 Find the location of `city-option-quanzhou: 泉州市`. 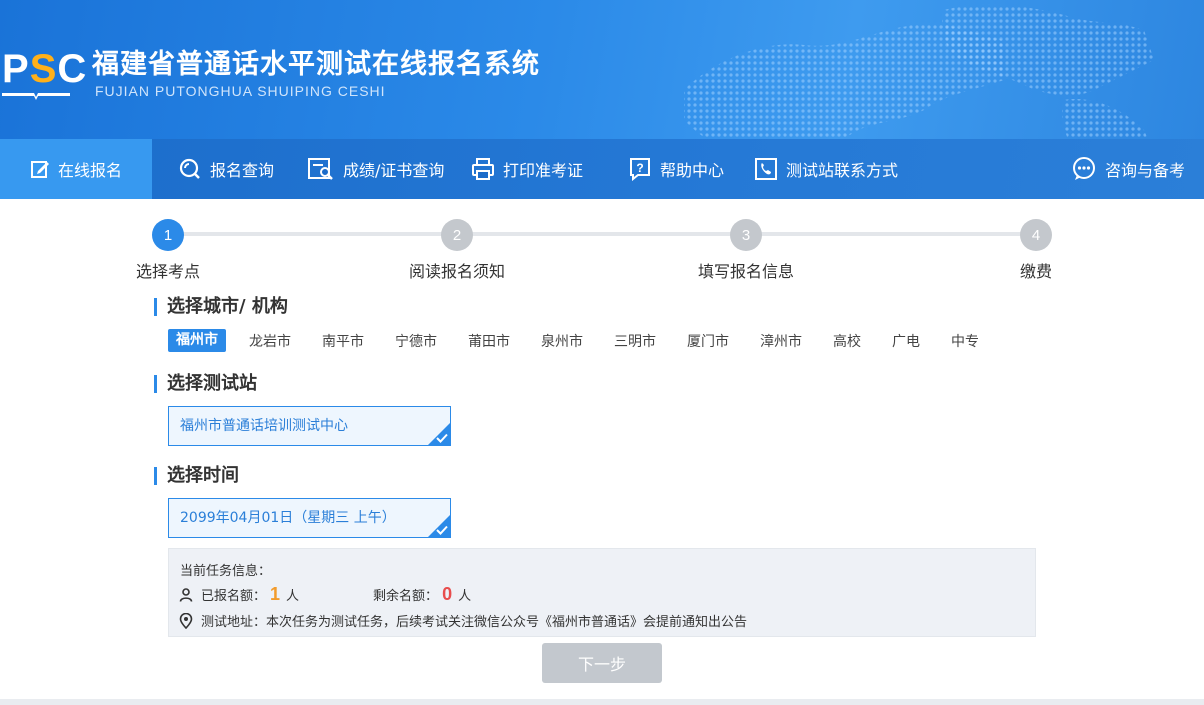

city-option-quanzhou: 泉州市 is located at coordinates (562, 341).